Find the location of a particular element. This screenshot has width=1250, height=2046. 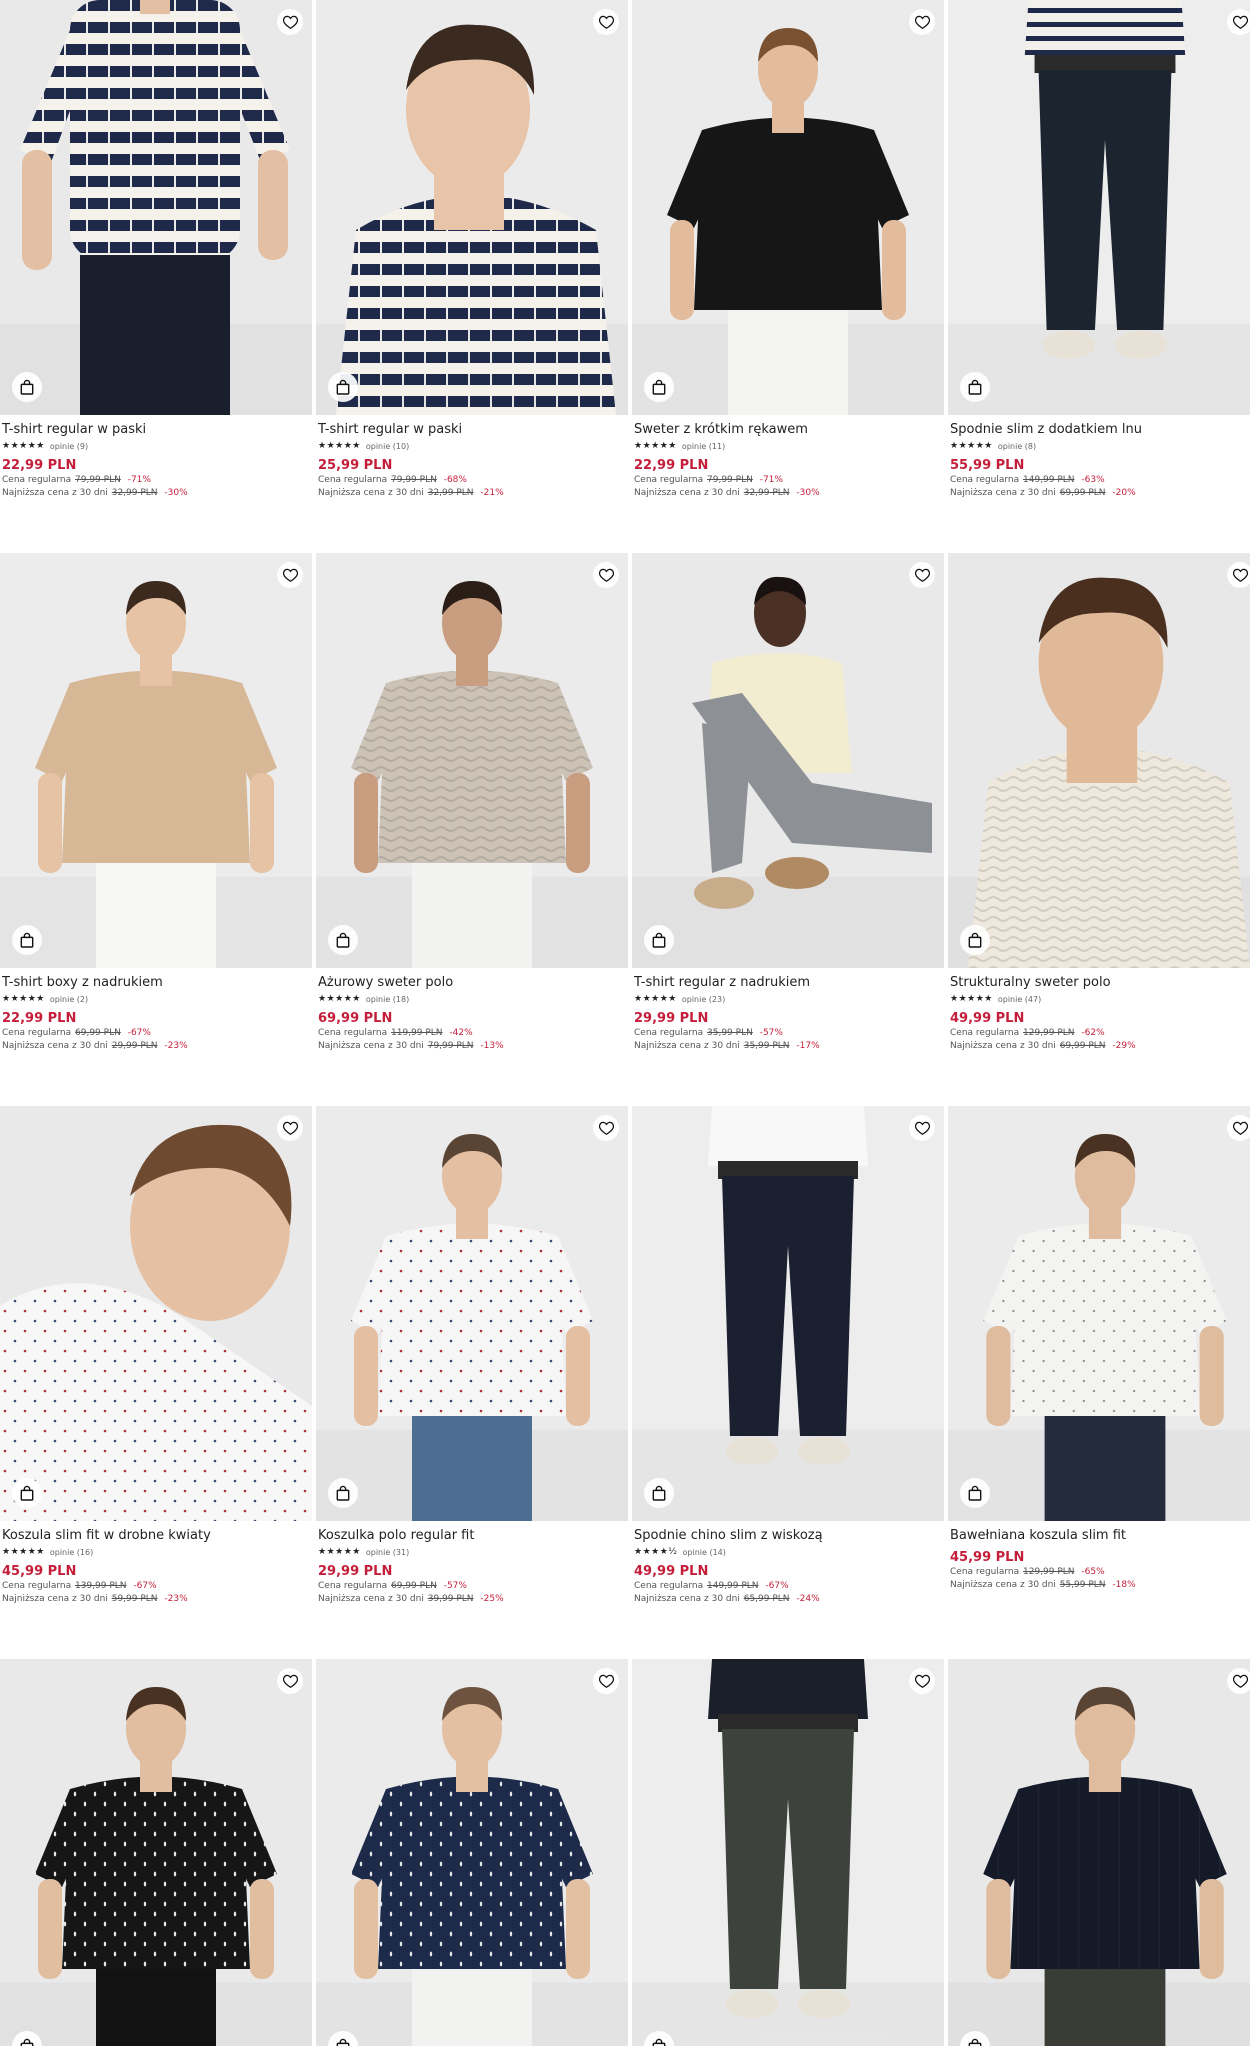

product-image is located at coordinates (472, 760).